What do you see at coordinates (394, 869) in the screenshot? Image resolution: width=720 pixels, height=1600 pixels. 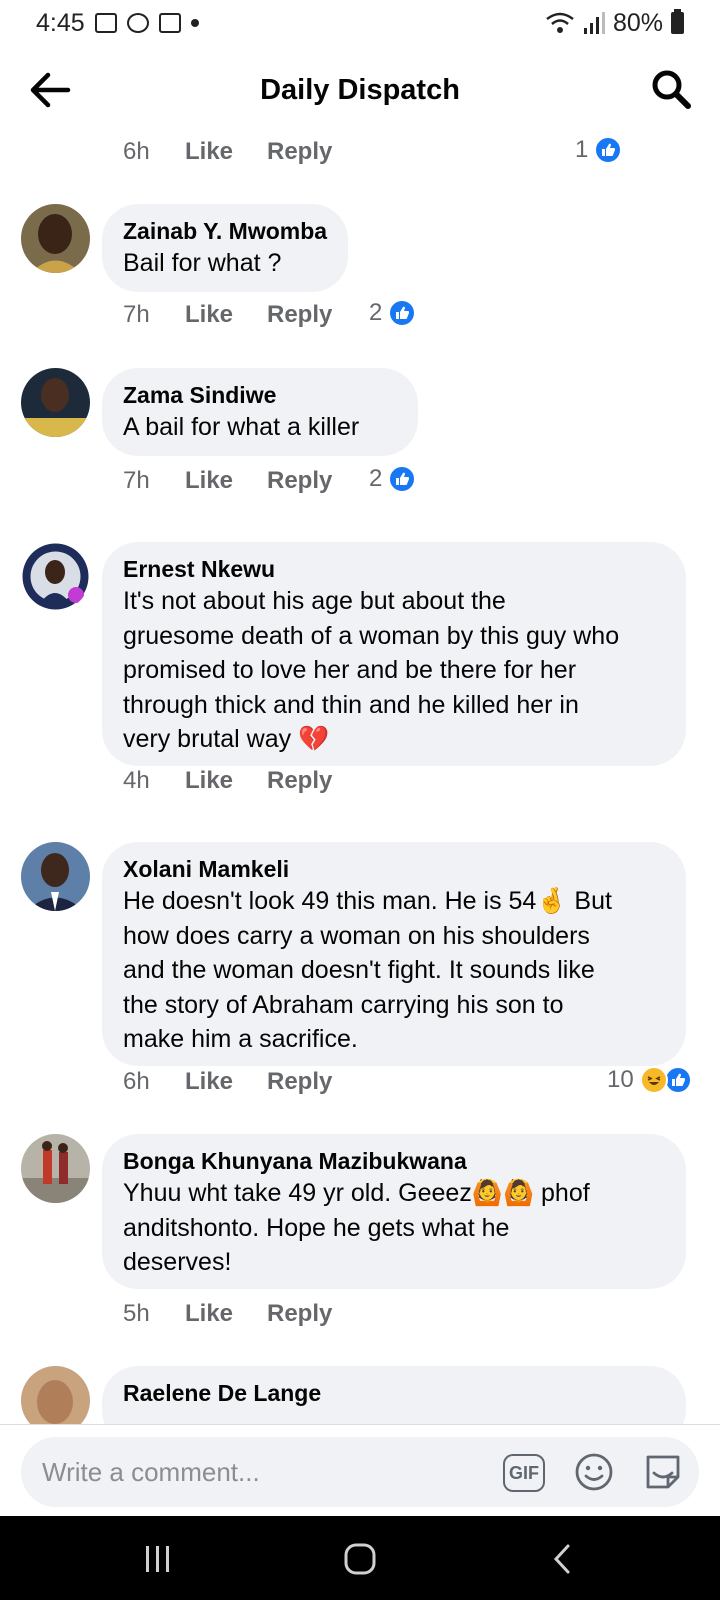 I see `comment-author: Xolani Mamkeli` at bounding box center [394, 869].